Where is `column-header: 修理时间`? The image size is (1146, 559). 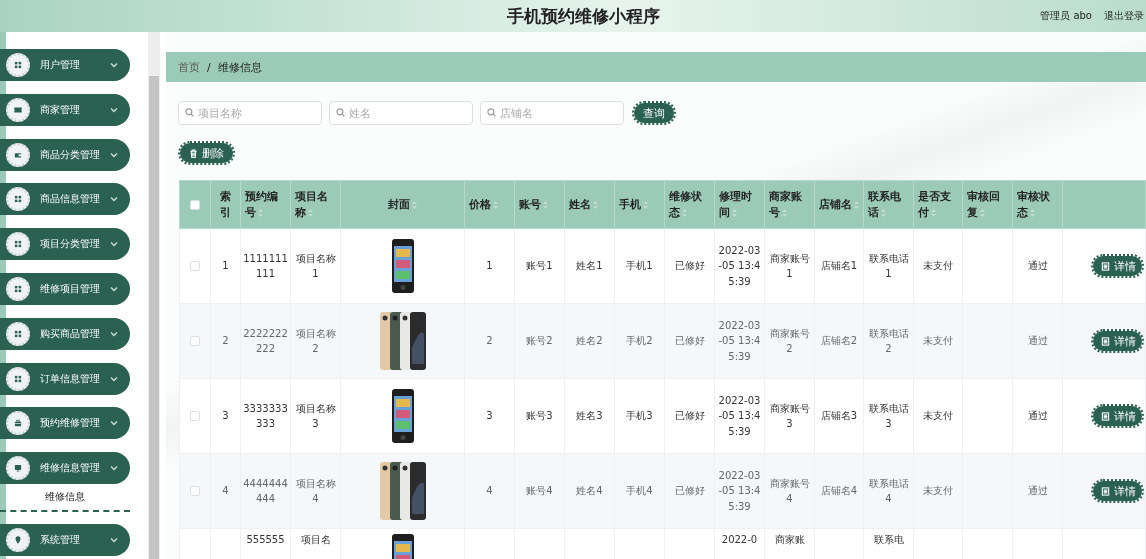
column-header: 修理时间 is located at coordinates (739, 204).